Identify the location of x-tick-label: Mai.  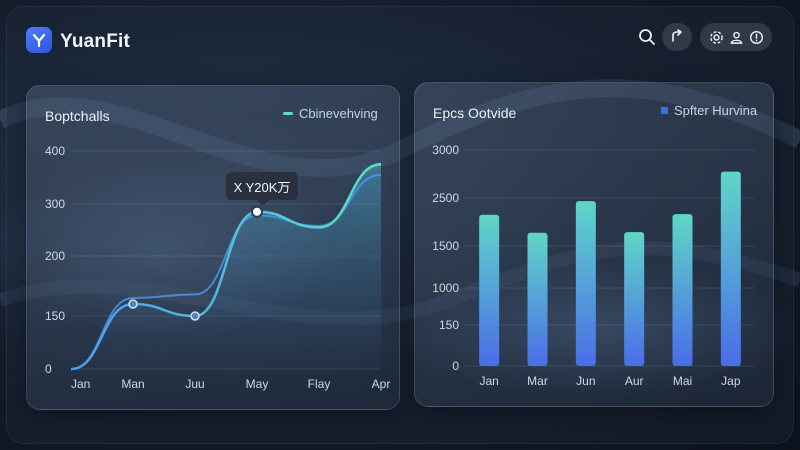
(682, 381).